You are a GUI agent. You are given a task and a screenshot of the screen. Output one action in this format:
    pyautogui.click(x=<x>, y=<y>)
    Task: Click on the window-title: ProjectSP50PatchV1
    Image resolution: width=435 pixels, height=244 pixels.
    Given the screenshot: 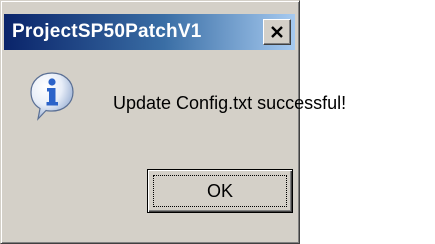 What is the action you would take?
    pyautogui.click(x=107, y=31)
    